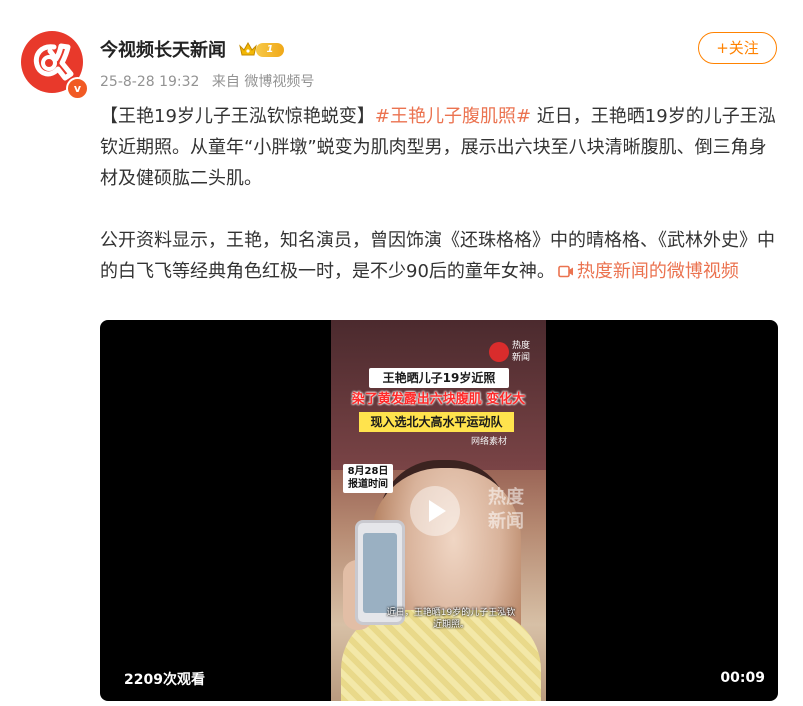 This screenshot has height=706, width=803. I want to click on post-meta: 25-8-28 19:32 来自 微博视频号, so click(211, 81).